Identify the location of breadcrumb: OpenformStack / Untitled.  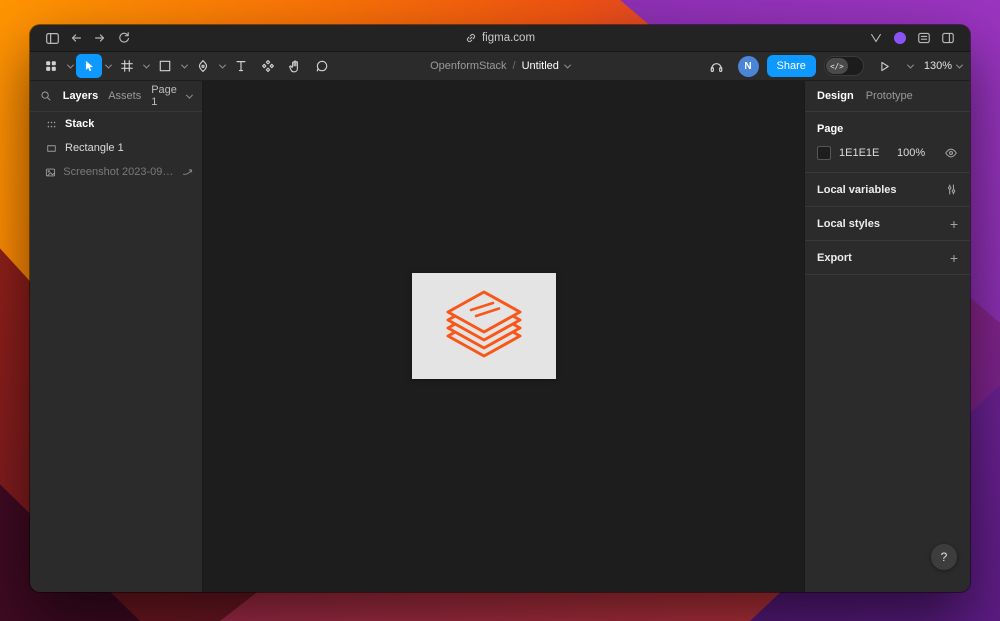
(500, 66).